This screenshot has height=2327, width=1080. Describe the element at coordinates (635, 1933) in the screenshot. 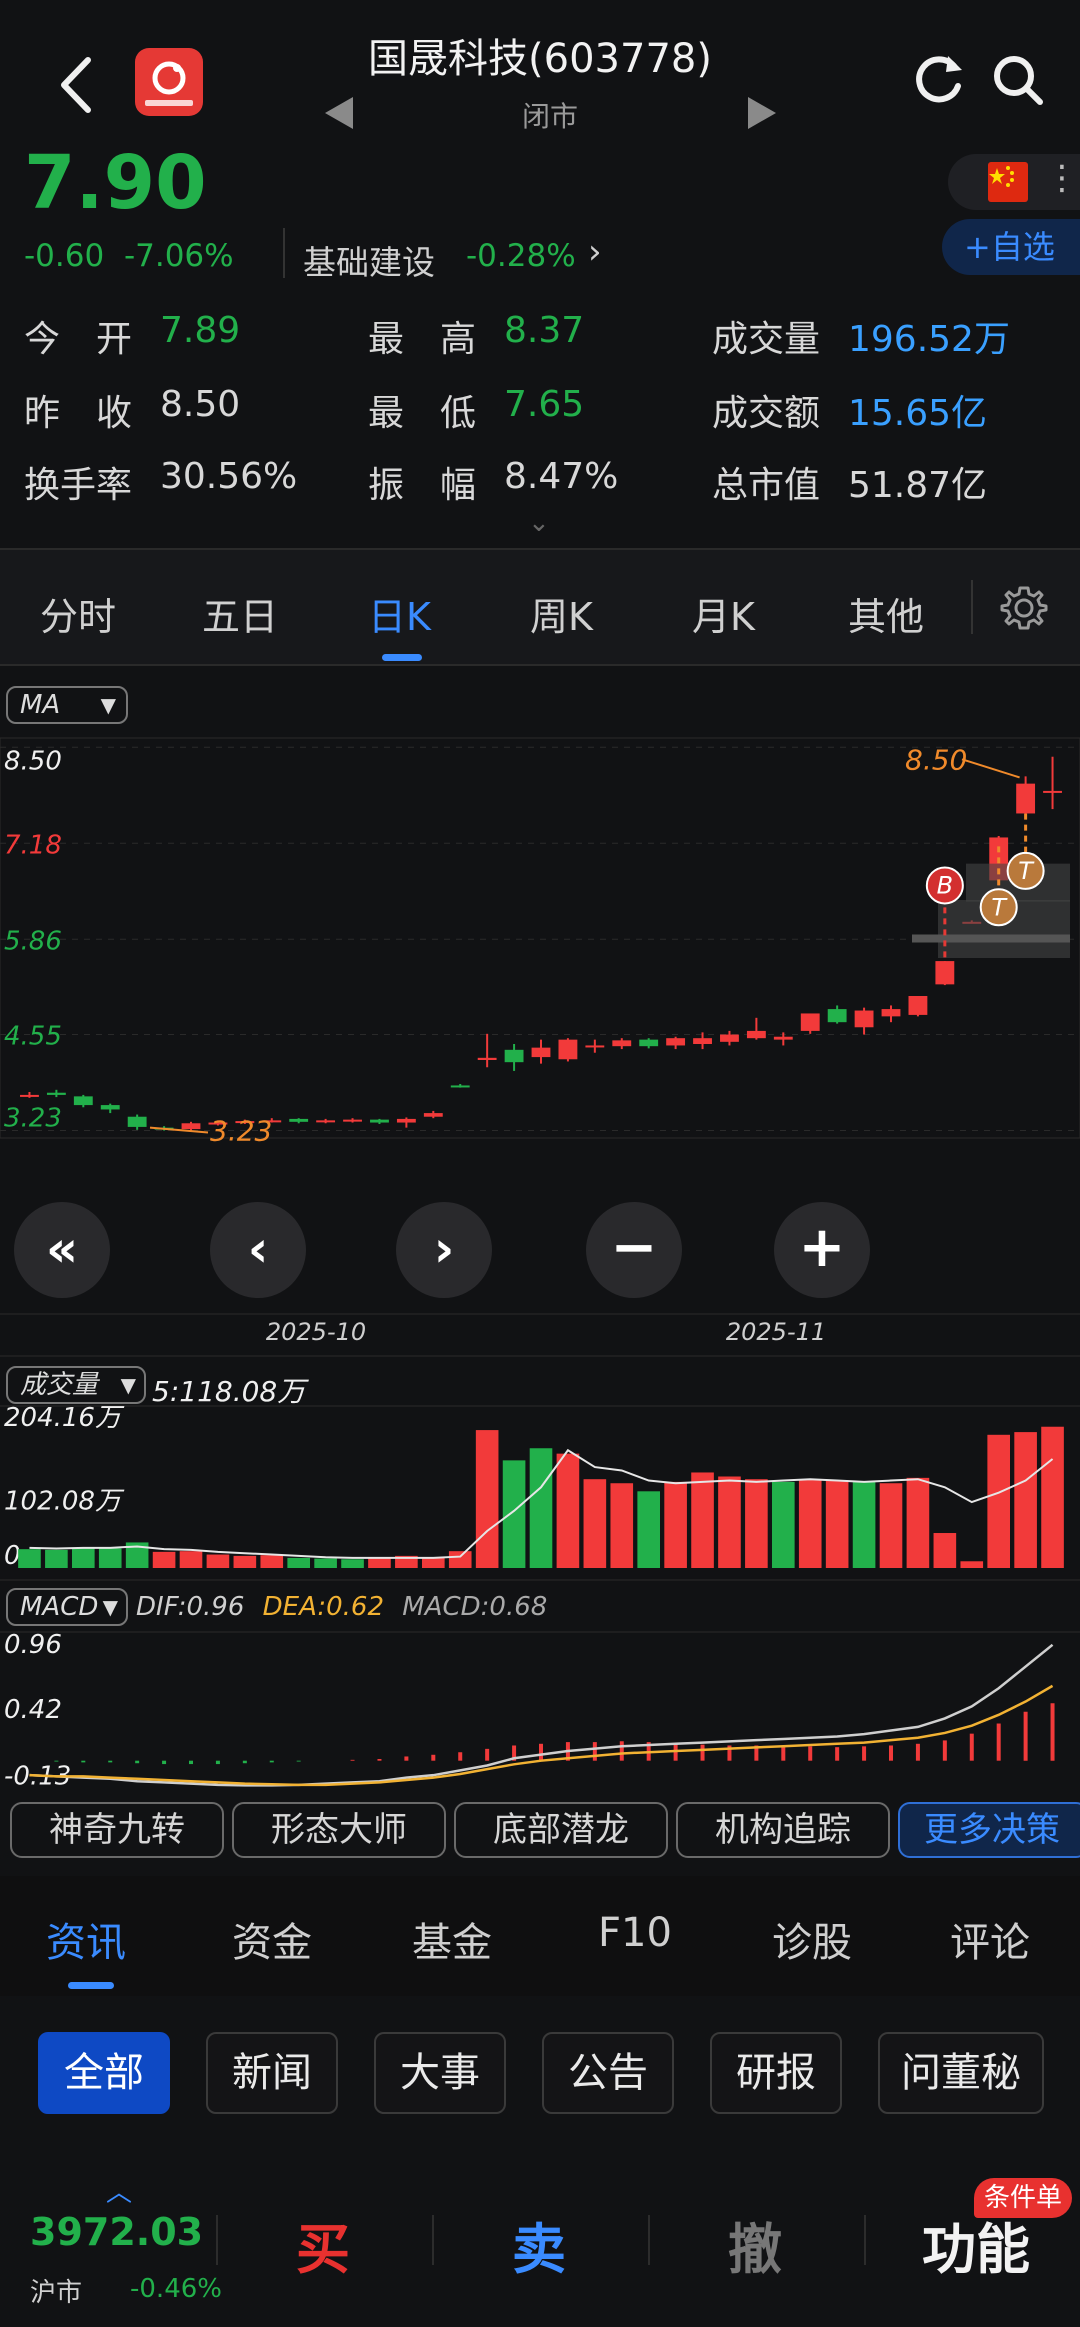

I see `news-tab: F10` at that location.